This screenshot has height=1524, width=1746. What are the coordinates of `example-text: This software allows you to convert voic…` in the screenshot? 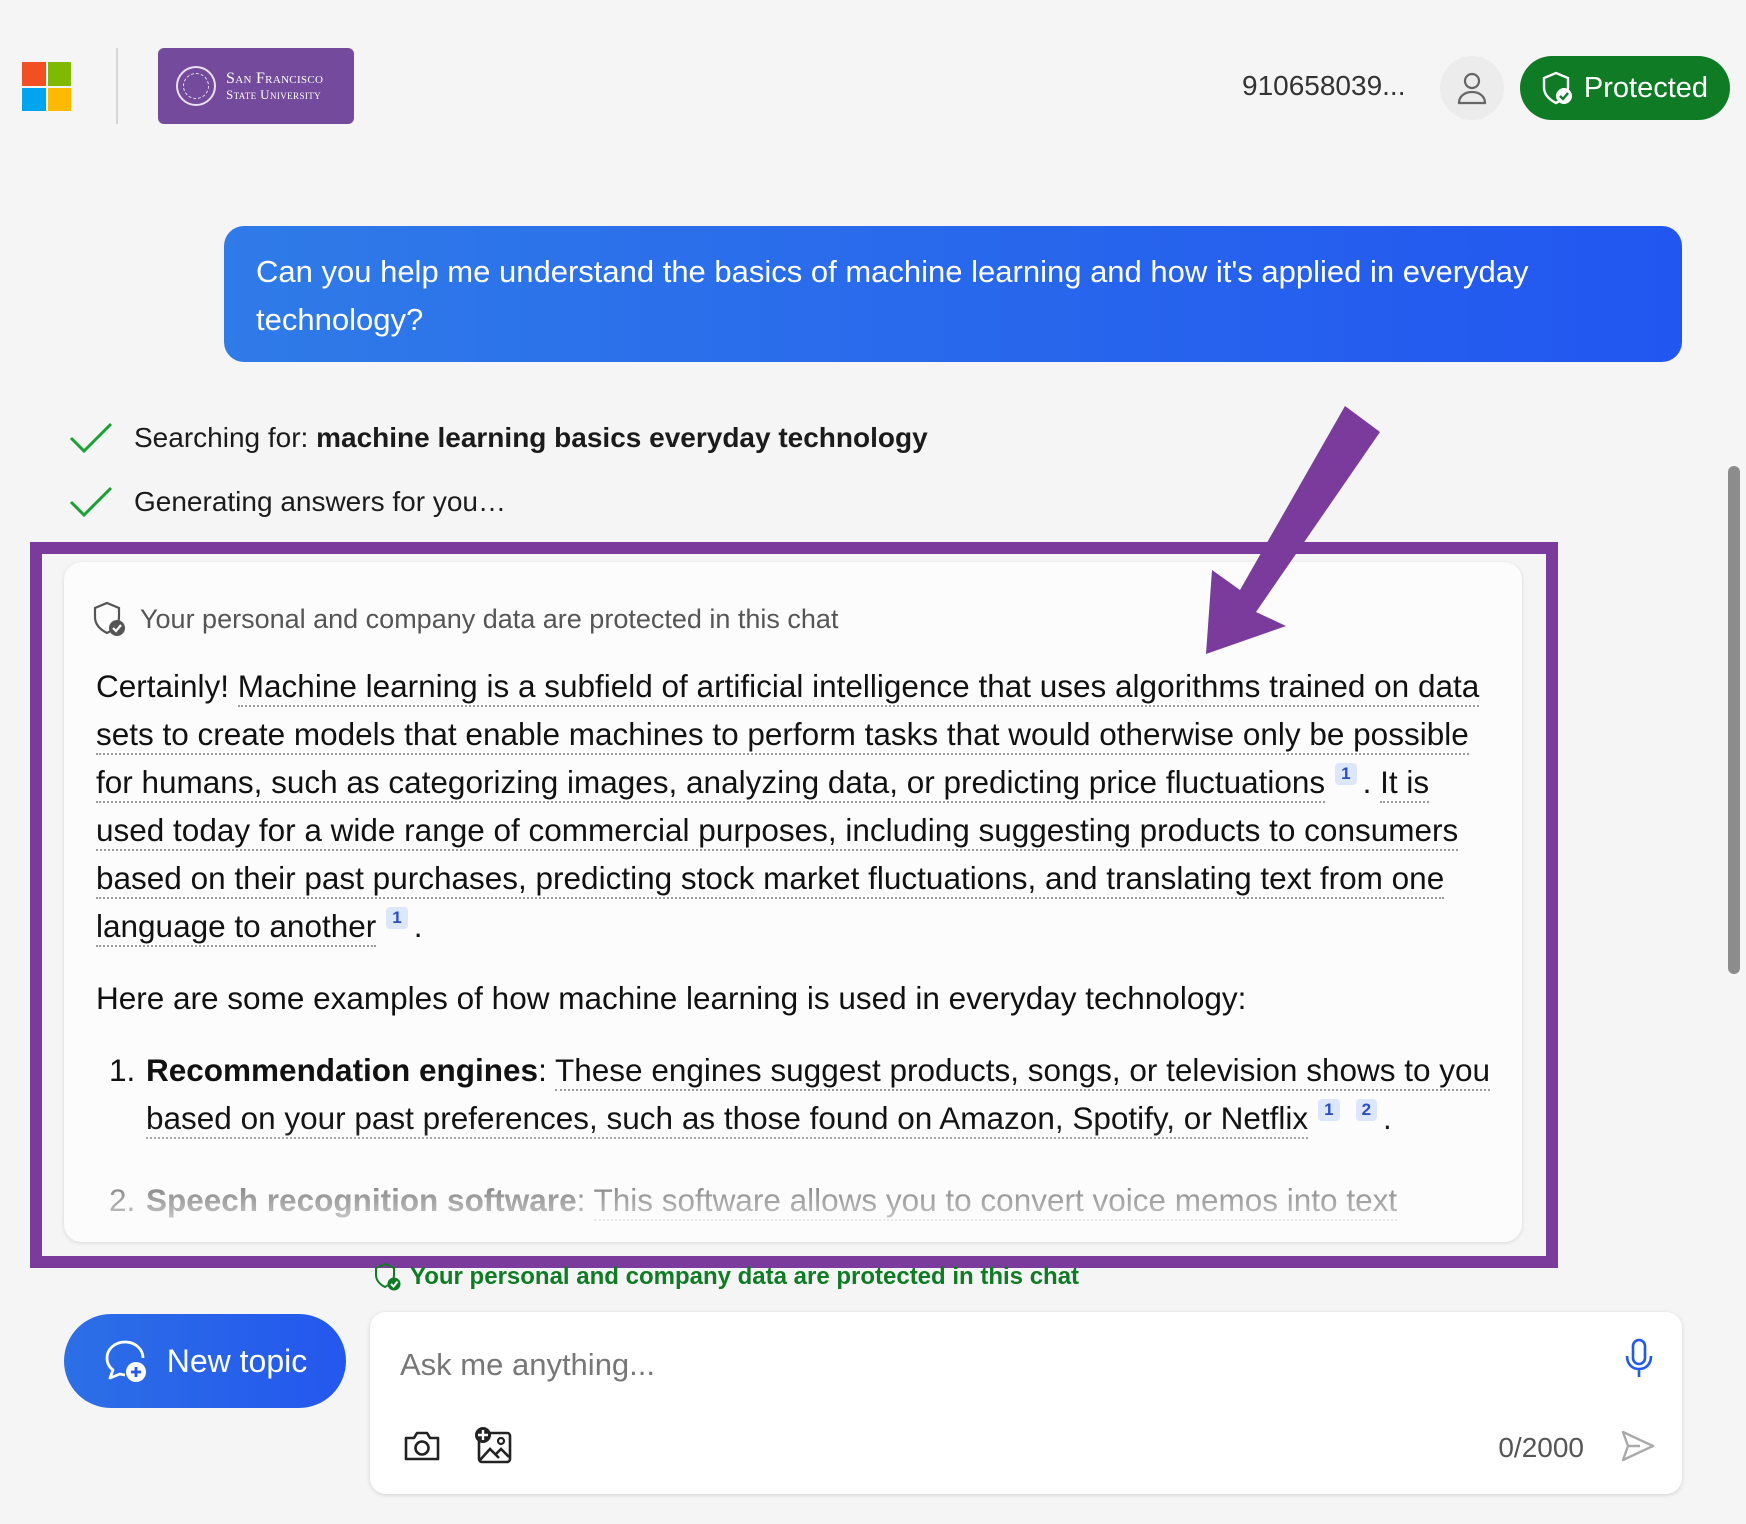 It's located at (995, 1201).